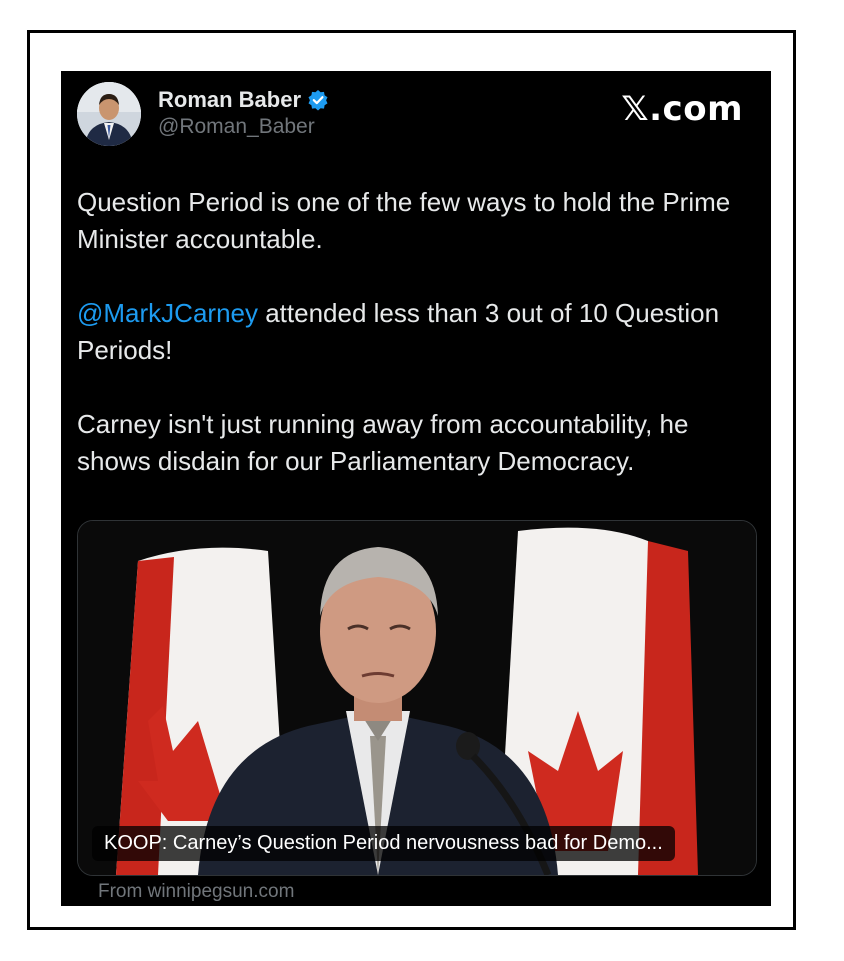  Describe the element at coordinates (318, 100) in the screenshot. I see `verified-badge-icon` at that location.